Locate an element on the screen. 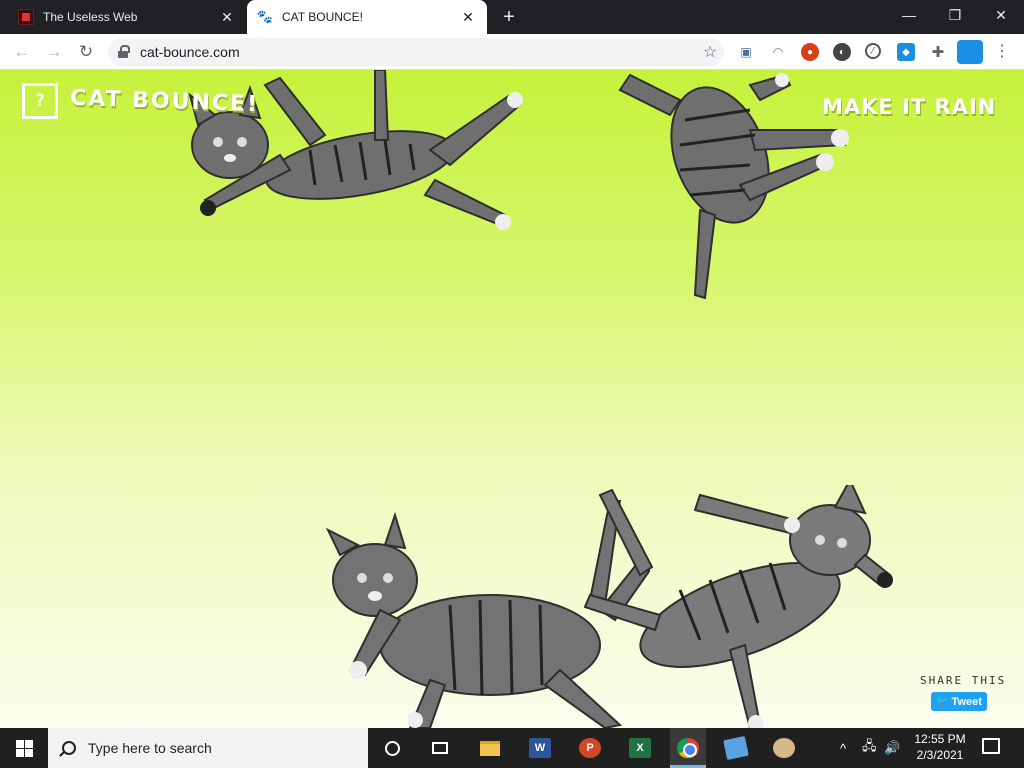  bookmark-star-icon: ☆ is located at coordinates (710, 52).